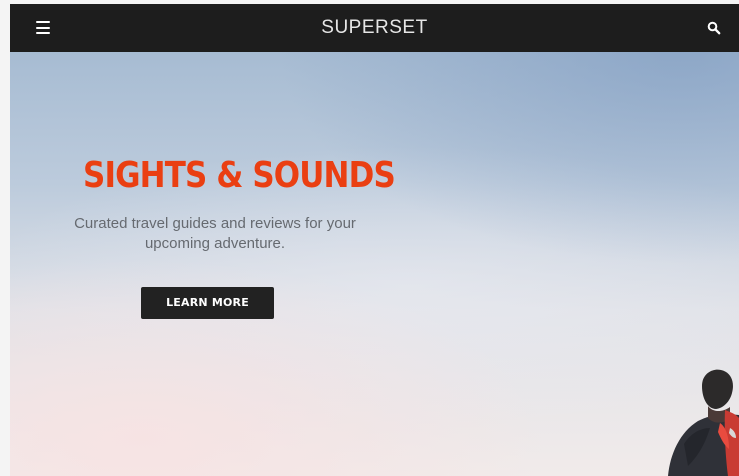 This screenshot has height=476, width=739. Describe the element at coordinates (714, 28) in the screenshot. I see `search-icon` at that location.